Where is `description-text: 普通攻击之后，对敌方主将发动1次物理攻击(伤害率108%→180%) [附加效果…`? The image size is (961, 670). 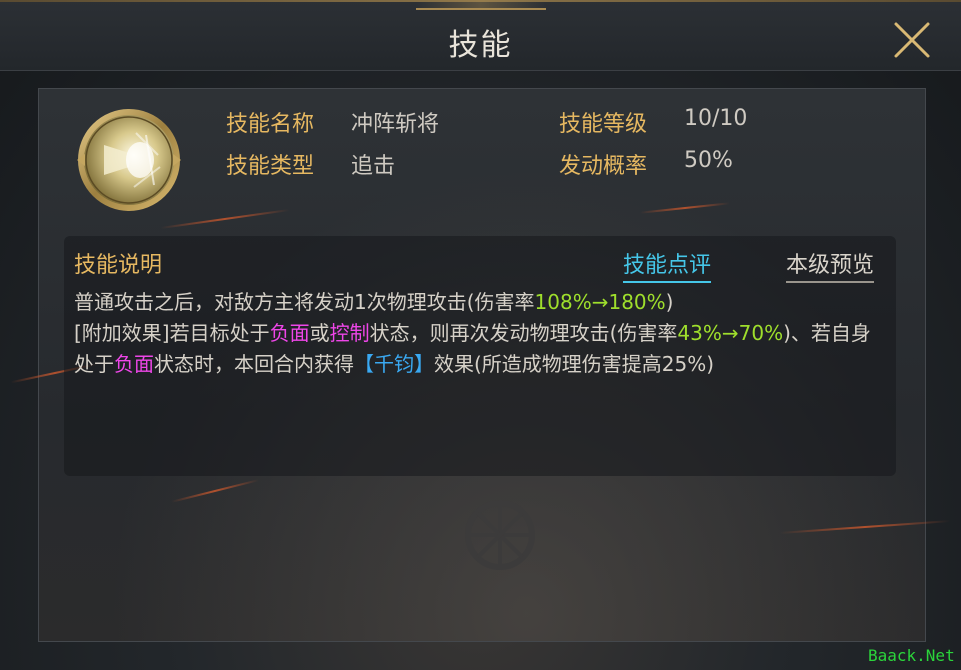 description-text: 普通攻击之后，对敌方主将发动1次物理攻击(伤害率108%→180%) [附加效果… is located at coordinates (474, 333).